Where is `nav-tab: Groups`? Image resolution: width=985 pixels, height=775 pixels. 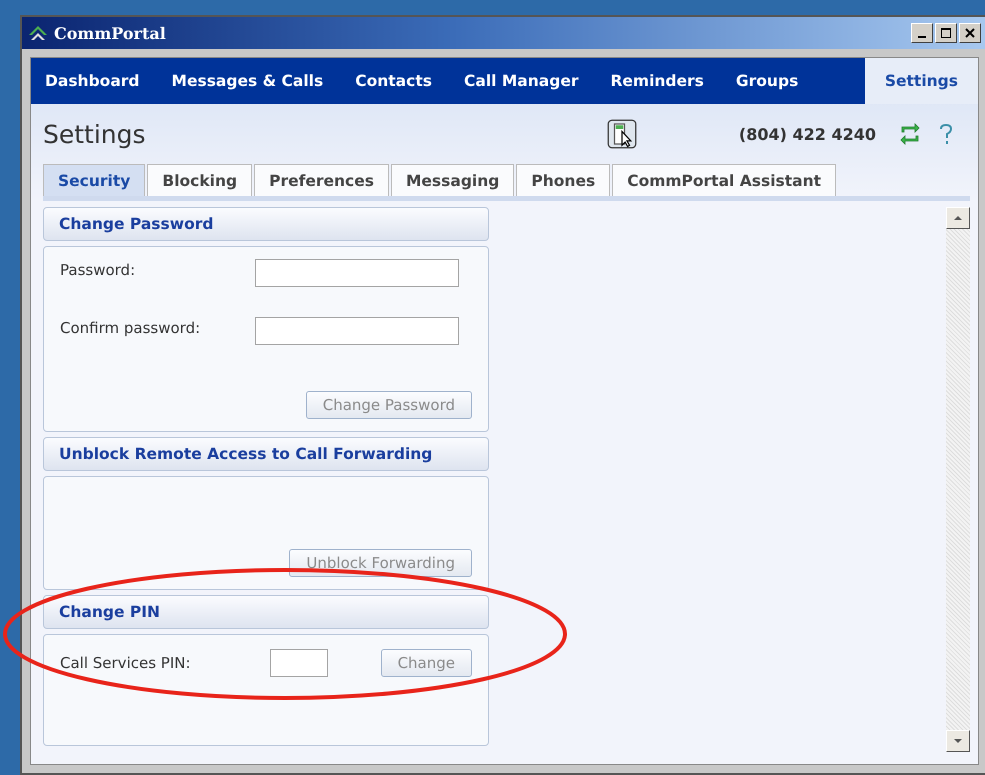
nav-tab: Groups is located at coordinates (769, 81).